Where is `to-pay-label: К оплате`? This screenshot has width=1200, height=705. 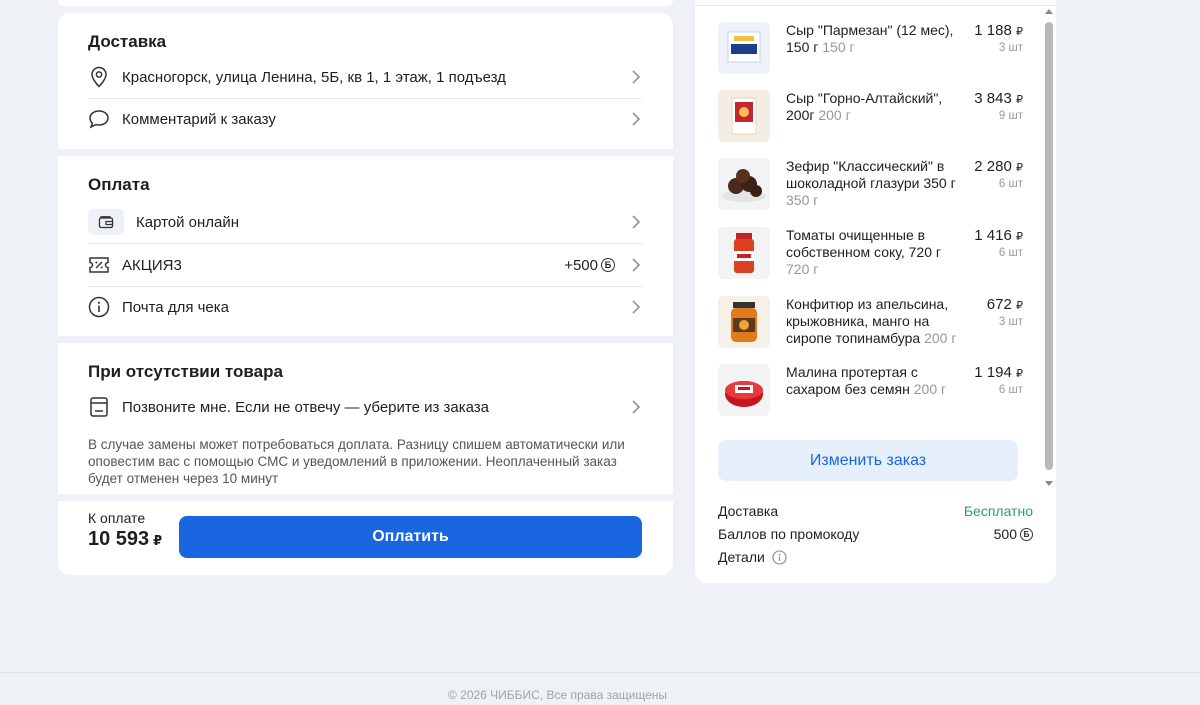 to-pay-label: К оплате is located at coordinates (117, 518).